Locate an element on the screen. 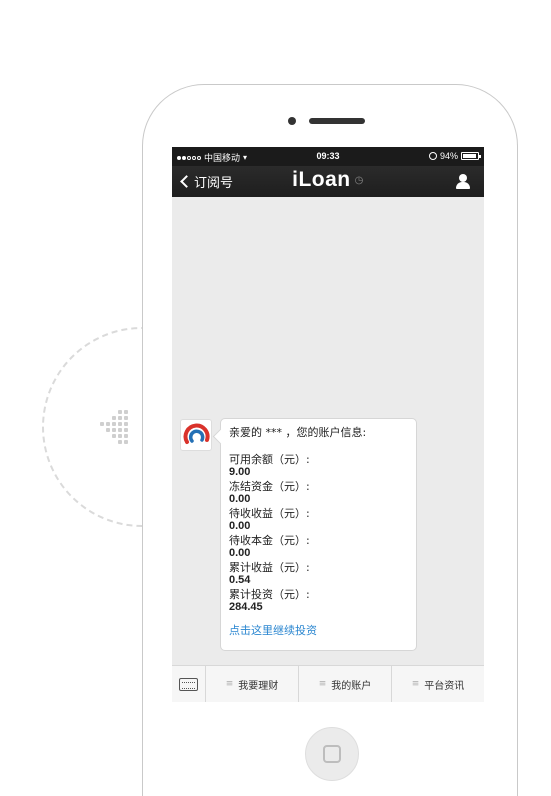 This screenshot has width=551, height=796. speaker-slot is located at coordinates (337, 121).